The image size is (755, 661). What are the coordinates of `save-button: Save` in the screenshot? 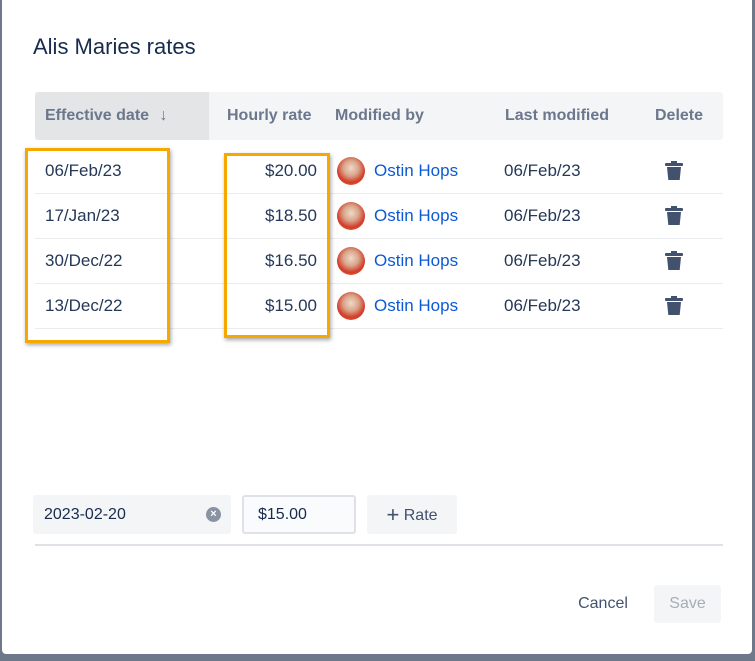 It's located at (687, 604).